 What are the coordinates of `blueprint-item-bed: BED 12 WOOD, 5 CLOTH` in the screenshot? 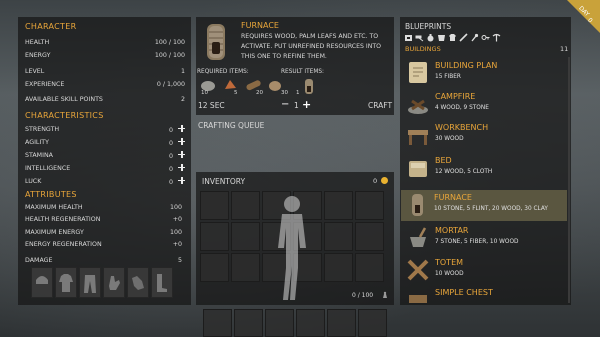 It's located at (484, 167).